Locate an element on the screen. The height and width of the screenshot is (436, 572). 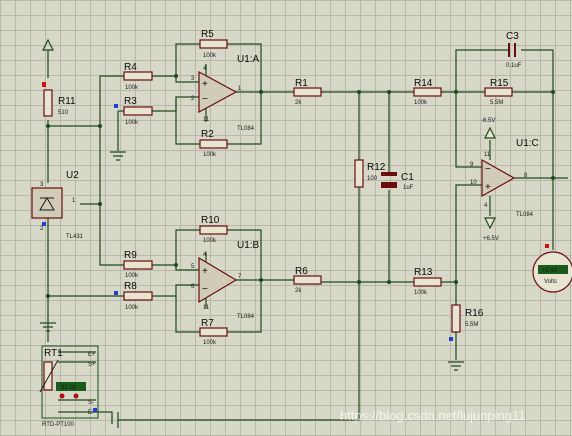
voltmeter: +2.43 Volts is located at coordinates (552, 272).